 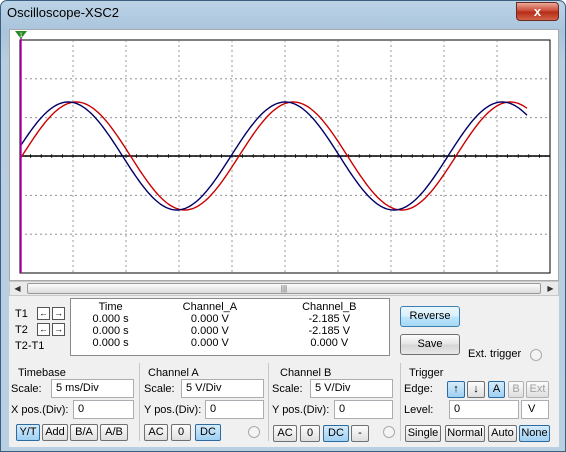 I want to click on ext-trigger-radio, so click(x=536, y=355).